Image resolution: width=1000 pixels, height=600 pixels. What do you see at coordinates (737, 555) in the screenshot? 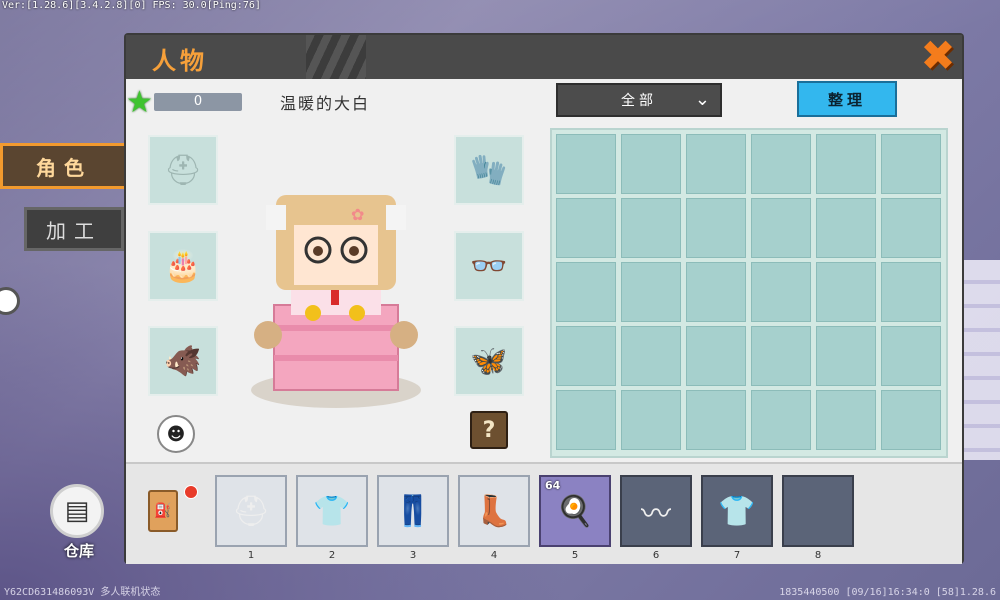
I see `hotbar-number: 7` at bounding box center [737, 555].